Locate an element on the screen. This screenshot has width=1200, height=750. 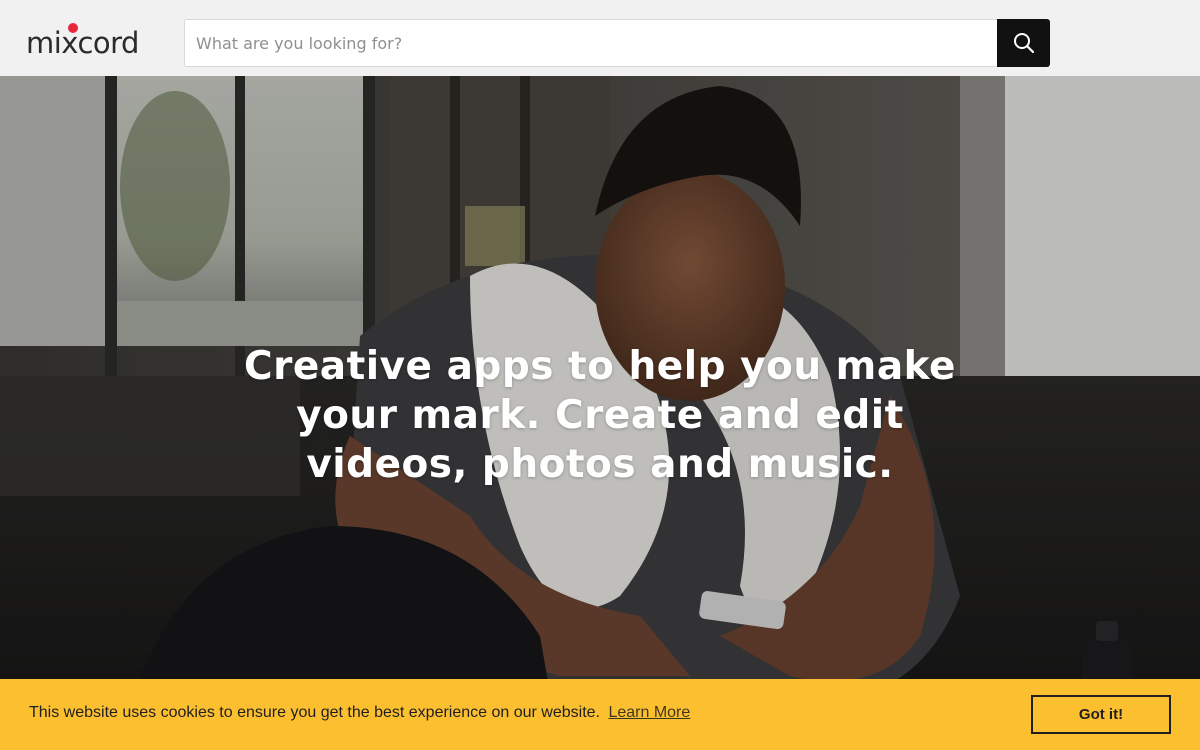
search-input is located at coordinates (590, 43).